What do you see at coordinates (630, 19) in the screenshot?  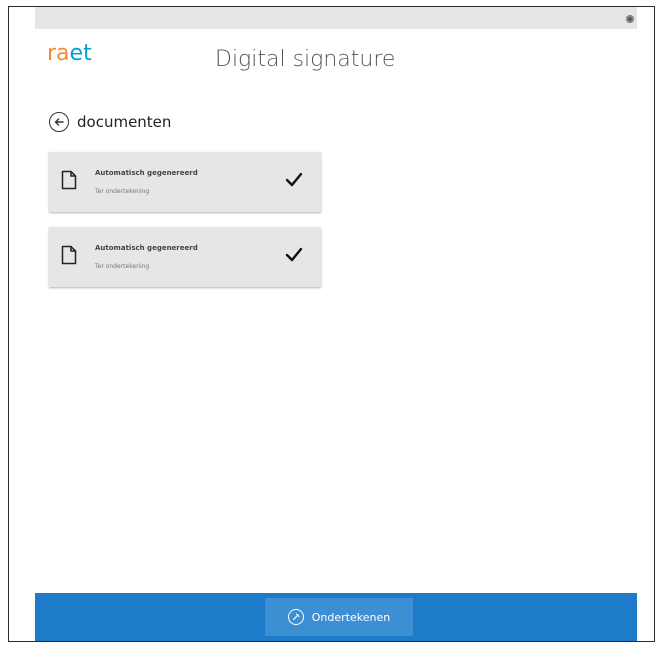 I see `settings-dot-icon` at bounding box center [630, 19].